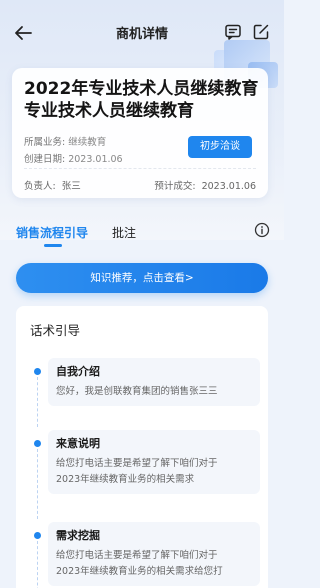 This screenshot has height=588, width=320. Describe the element at coordinates (220, 147) in the screenshot. I see `stage-button: 初步洽谈` at that location.